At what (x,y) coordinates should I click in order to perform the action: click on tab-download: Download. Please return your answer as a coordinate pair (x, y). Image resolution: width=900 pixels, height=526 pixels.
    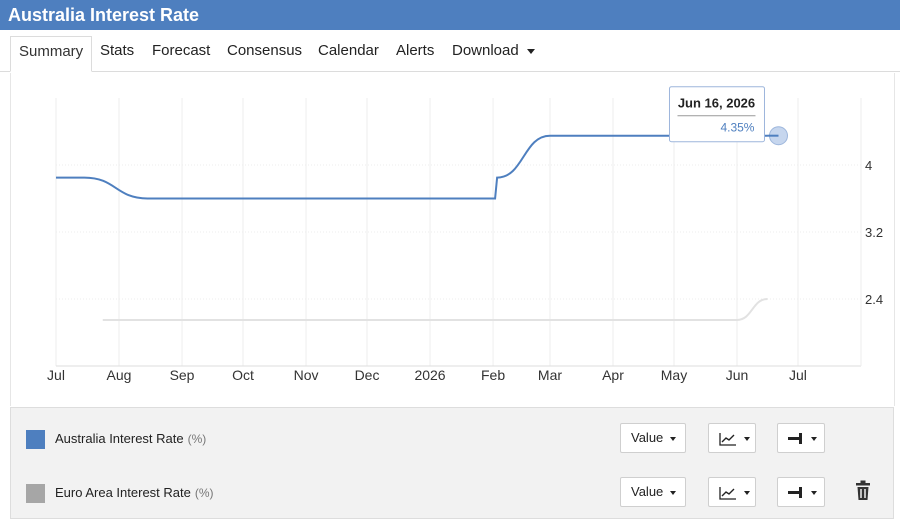
    Looking at the image, I should click on (493, 54).